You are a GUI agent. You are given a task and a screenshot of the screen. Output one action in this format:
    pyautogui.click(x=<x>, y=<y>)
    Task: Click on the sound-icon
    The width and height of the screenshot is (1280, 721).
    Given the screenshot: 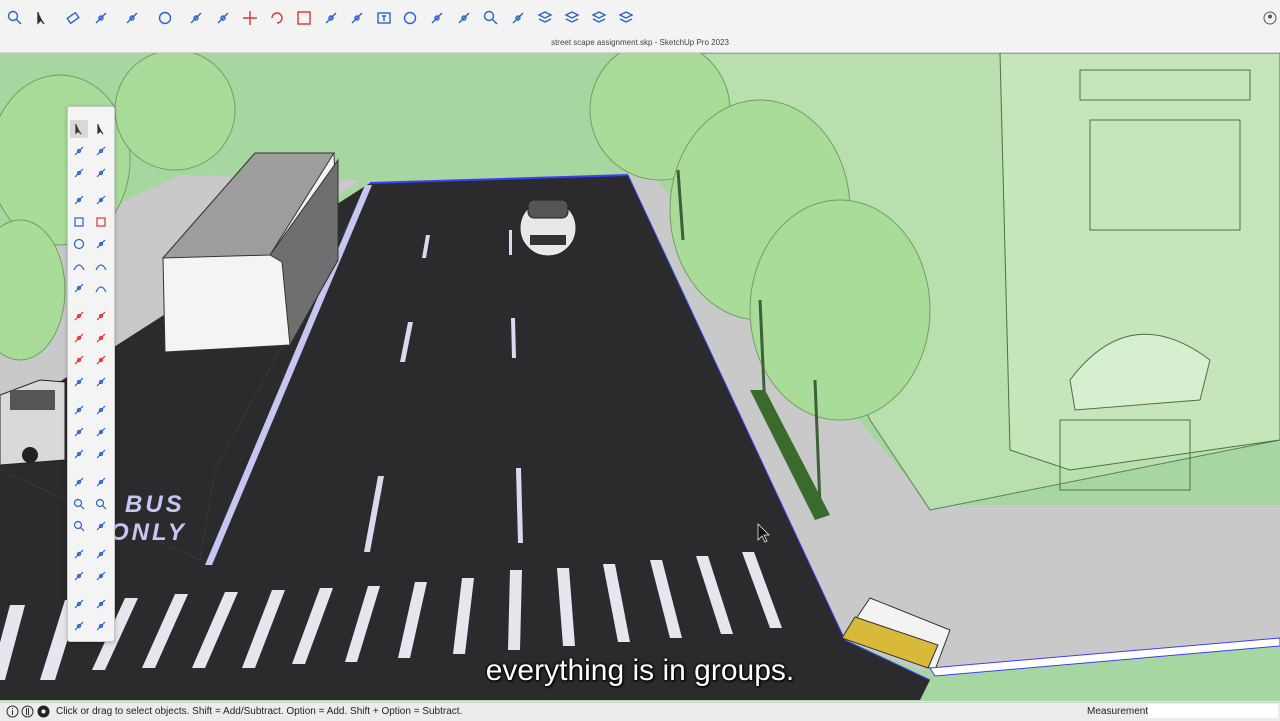 What is the action you would take?
    pyautogui.click(x=101, y=576)
    